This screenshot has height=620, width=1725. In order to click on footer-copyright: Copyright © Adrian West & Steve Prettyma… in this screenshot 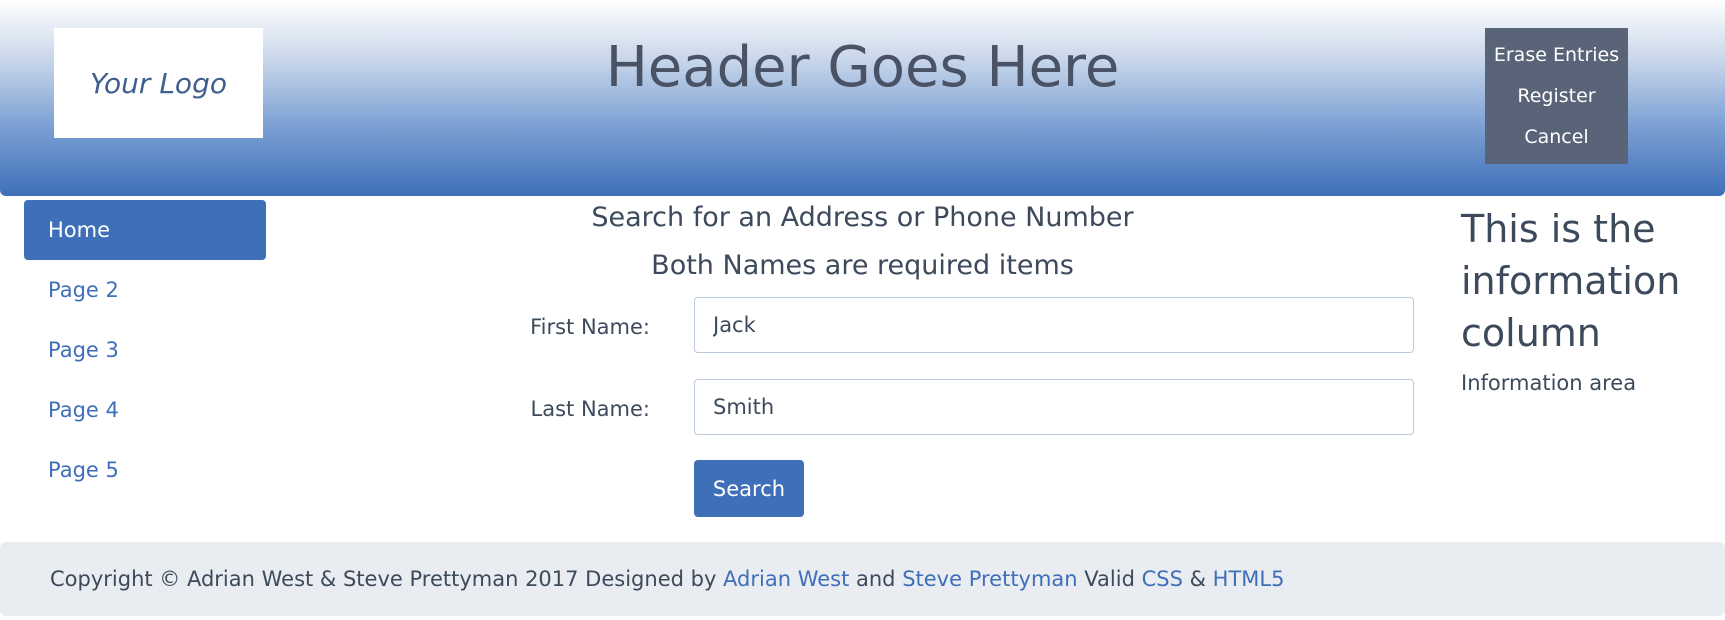, I will do `click(387, 579)`.